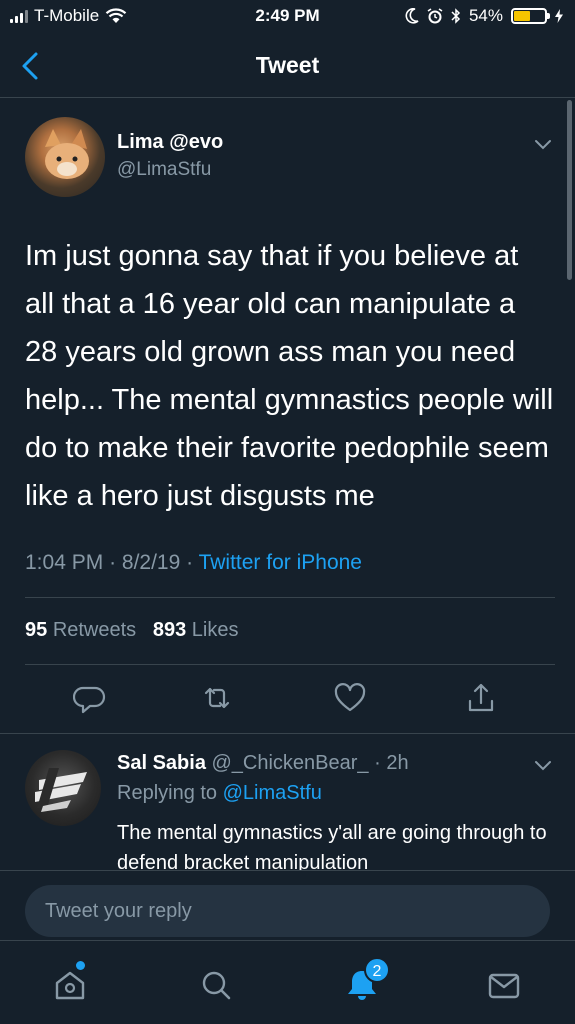  What do you see at coordinates (435, 16) in the screenshot?
I see `alarm-icon` at bounding box center [435, 16].